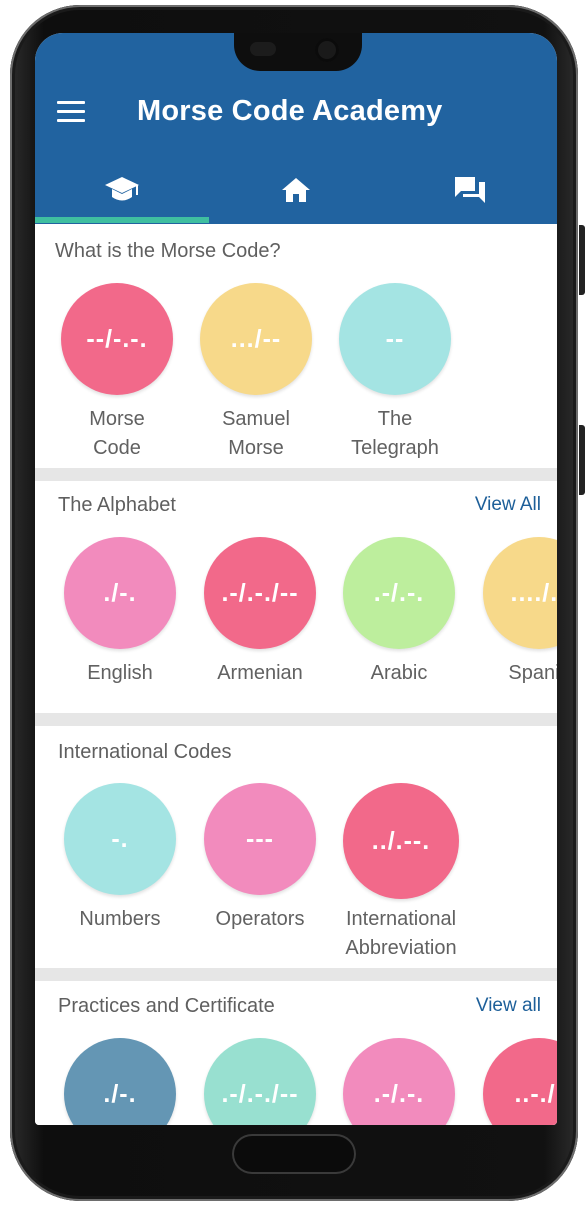 Image resolution: width=588 pixels, height=1206 pixels. Describe the element at coordinates (72, 112) in the screenshot. I see `hamburger-menu-icon` at that location.